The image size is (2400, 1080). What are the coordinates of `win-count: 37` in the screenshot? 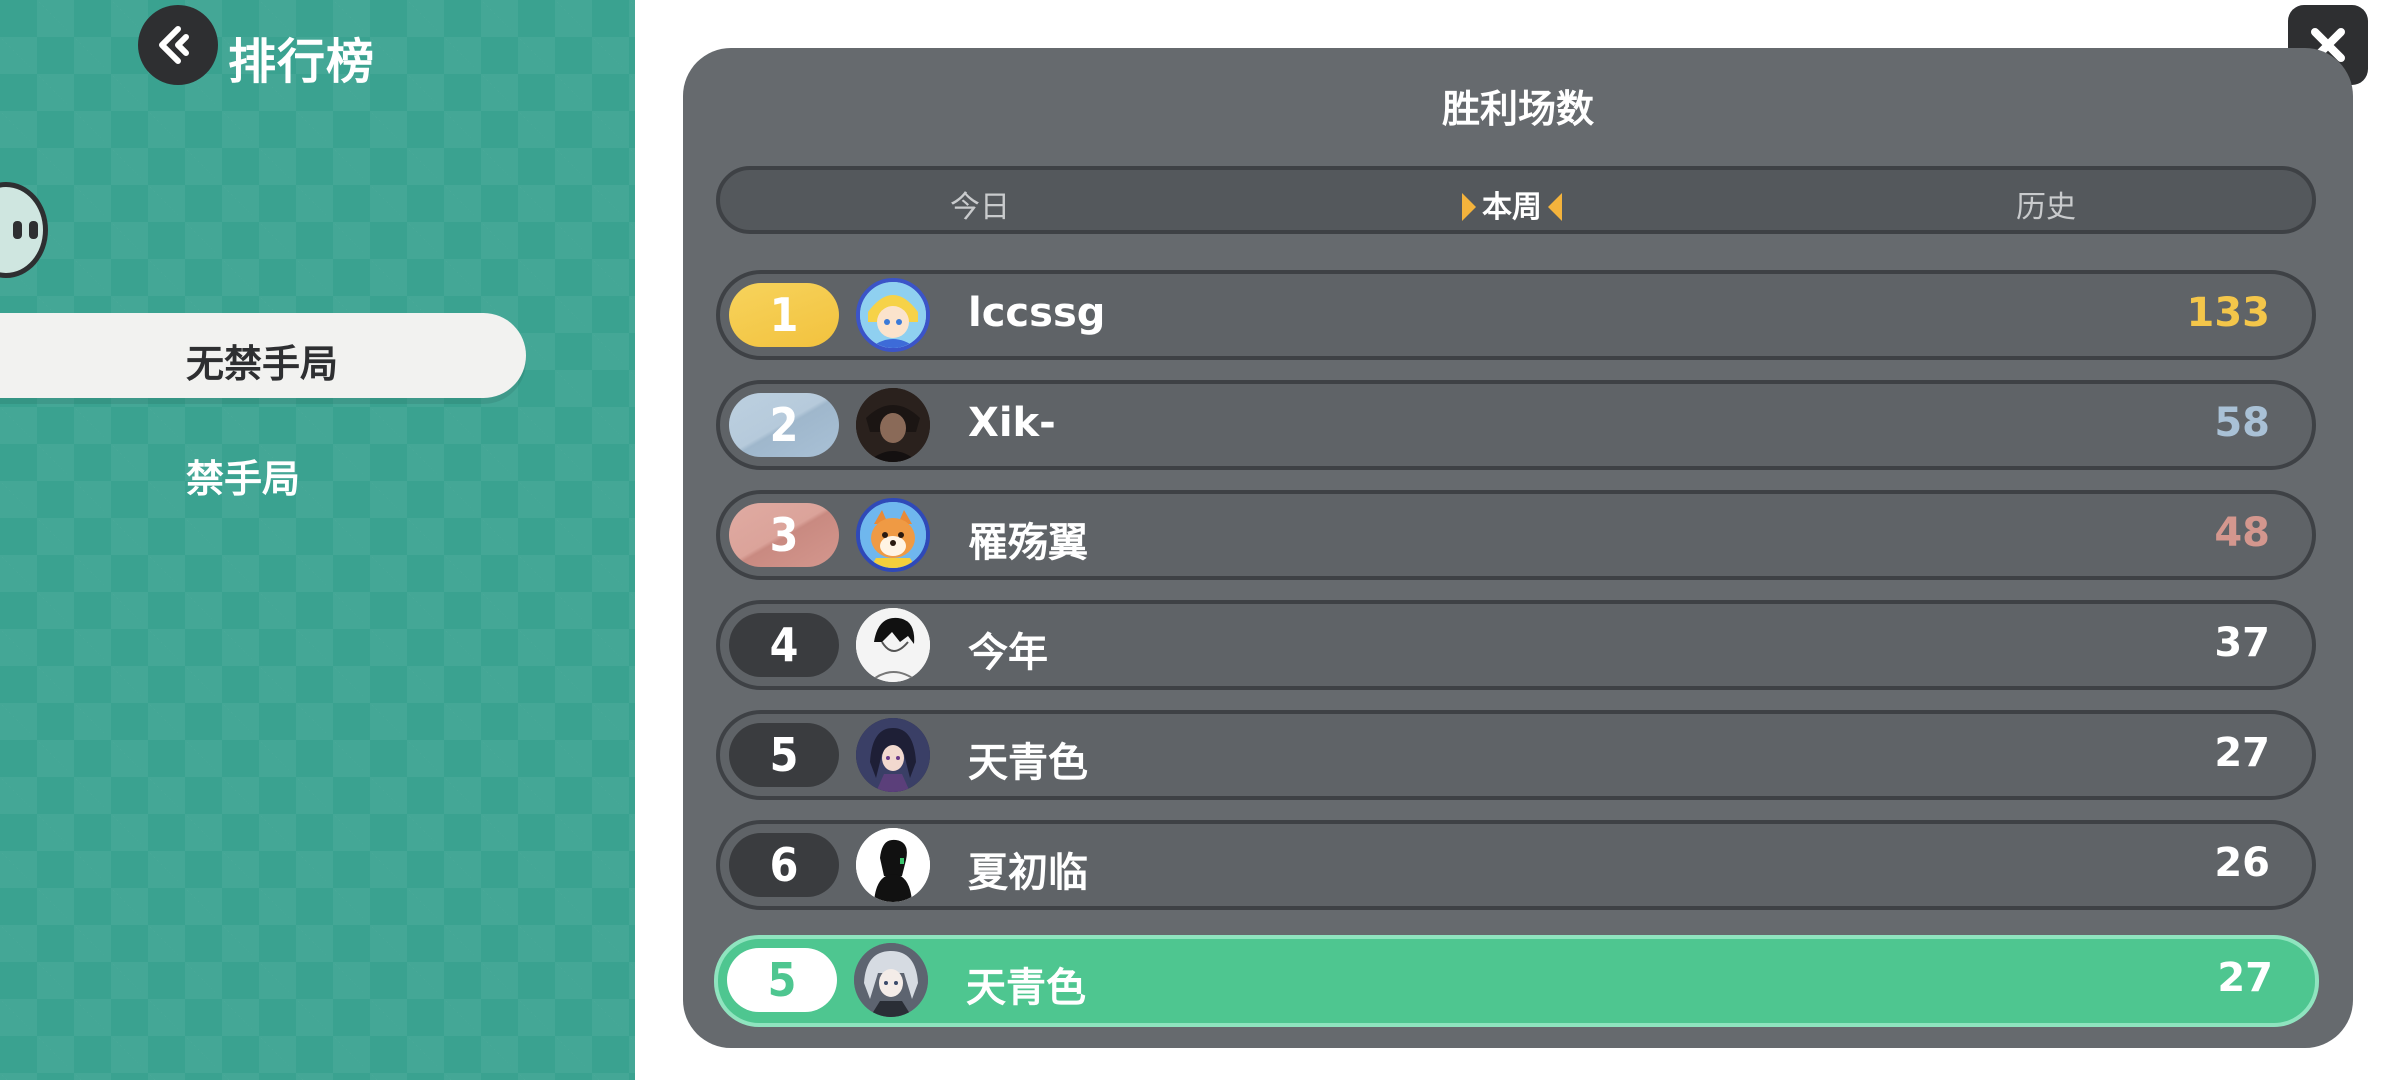 It's located at (2242, 643).